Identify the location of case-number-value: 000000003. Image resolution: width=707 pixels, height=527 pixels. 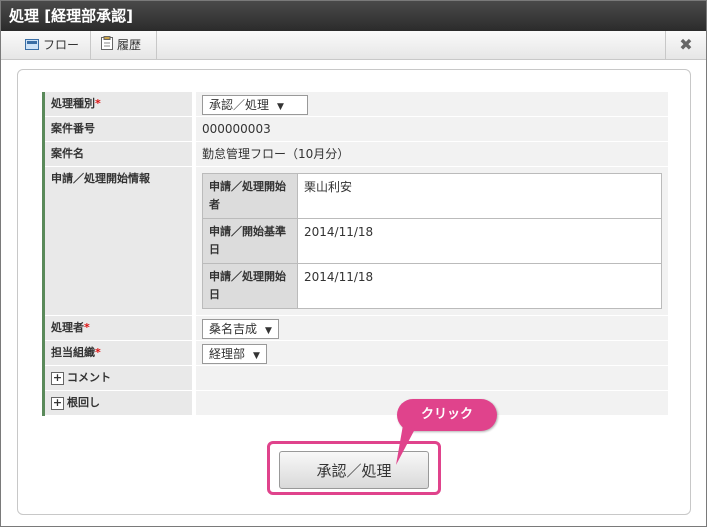
(430, 129).